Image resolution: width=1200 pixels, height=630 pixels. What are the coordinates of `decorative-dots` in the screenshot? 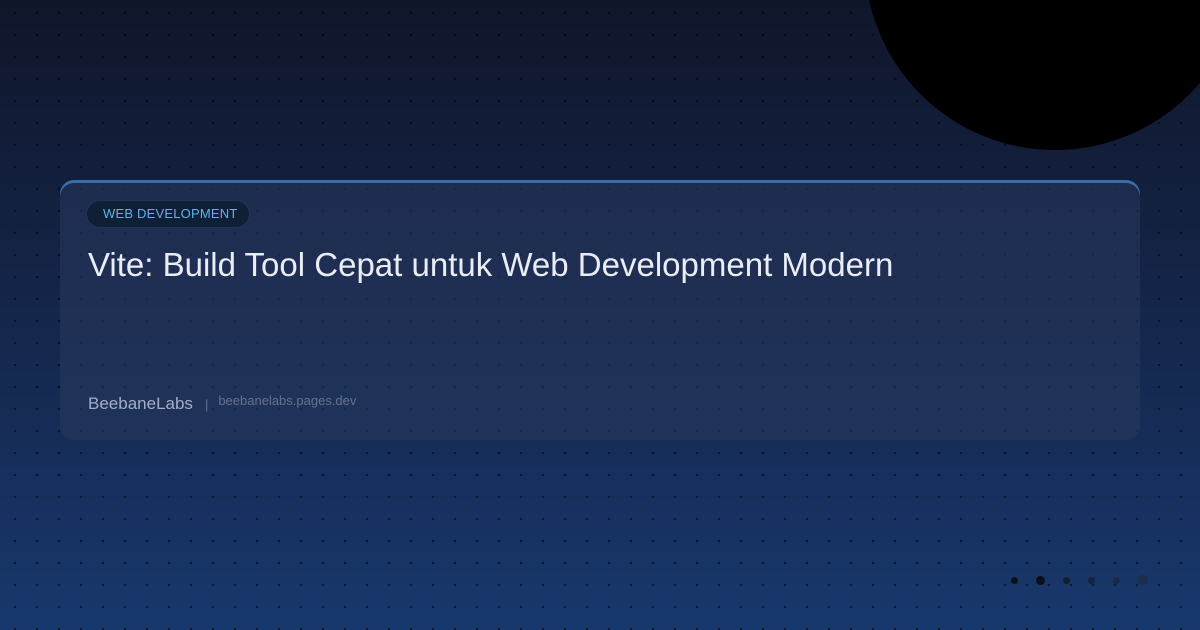 It's located at (1088, 580).